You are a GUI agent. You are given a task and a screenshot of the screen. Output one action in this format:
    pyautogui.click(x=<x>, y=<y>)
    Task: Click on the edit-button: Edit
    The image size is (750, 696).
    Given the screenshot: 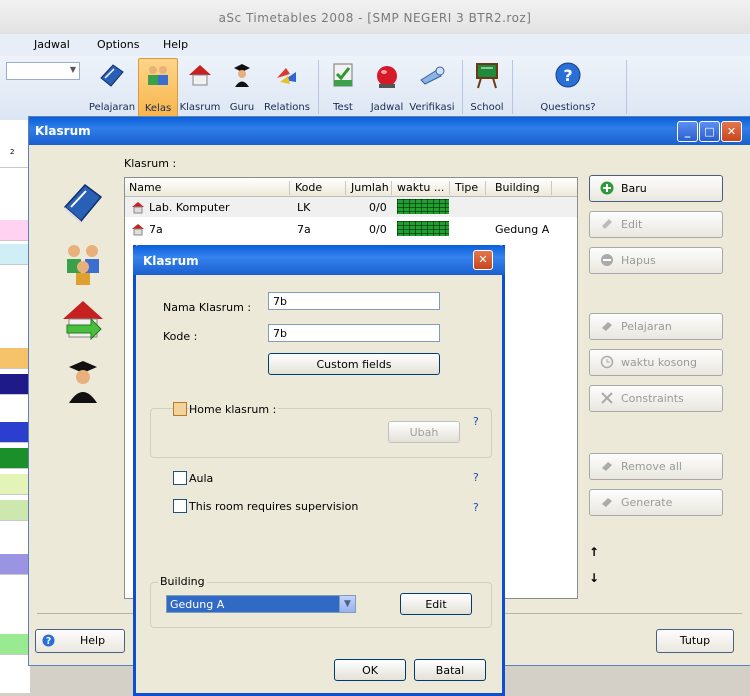 What is the action you would take?
    pyautogui.click(x=656, y=224)
    